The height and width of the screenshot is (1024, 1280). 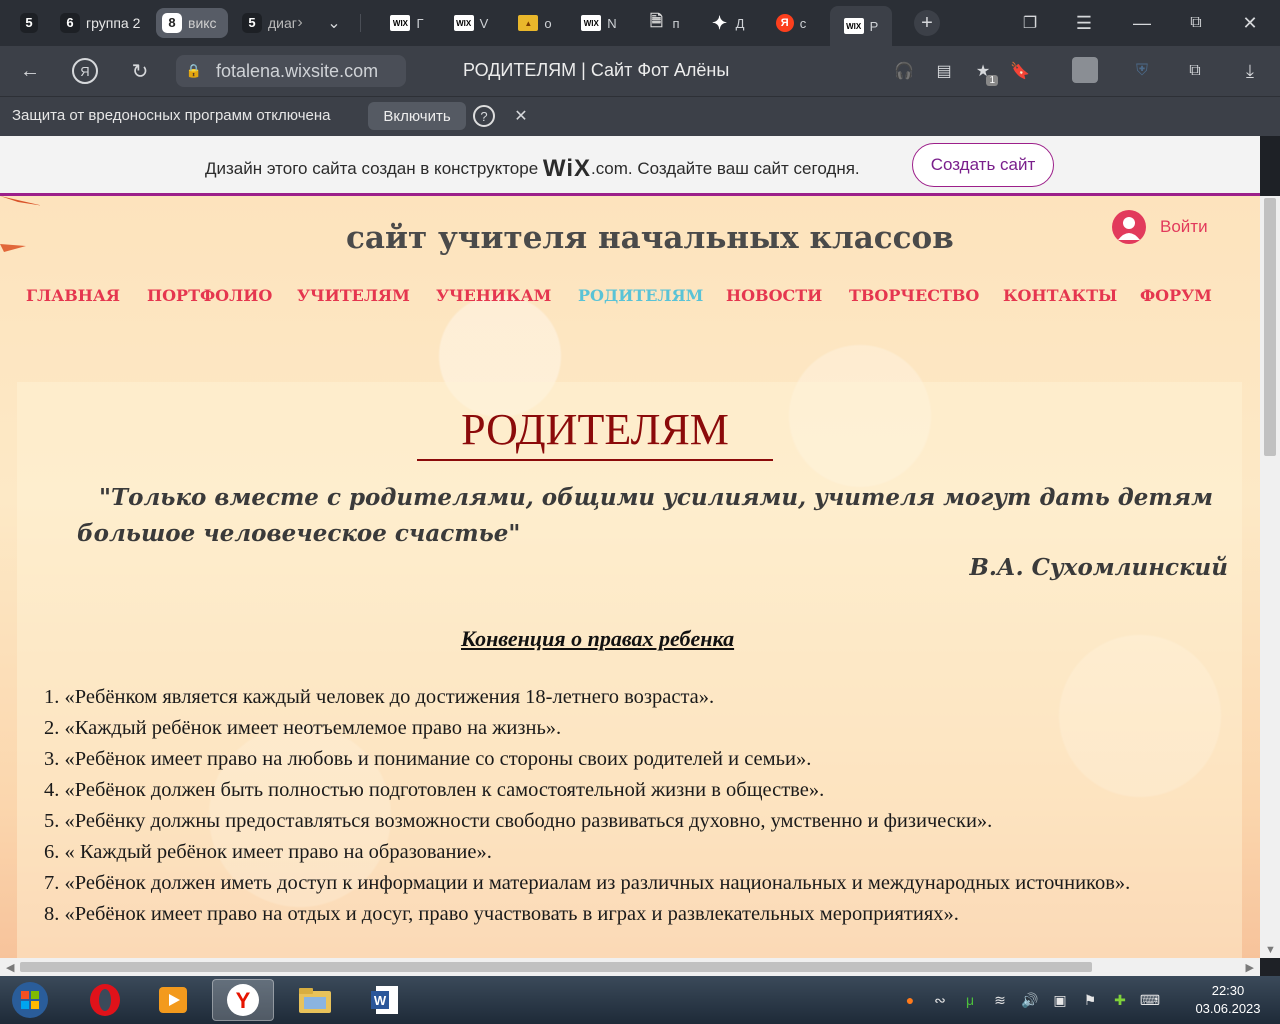 What do you see at coordinates (1090, 1000) in the screenshot?
I see `flag-icon: ⚑` at bounding box center [1090, 1000].